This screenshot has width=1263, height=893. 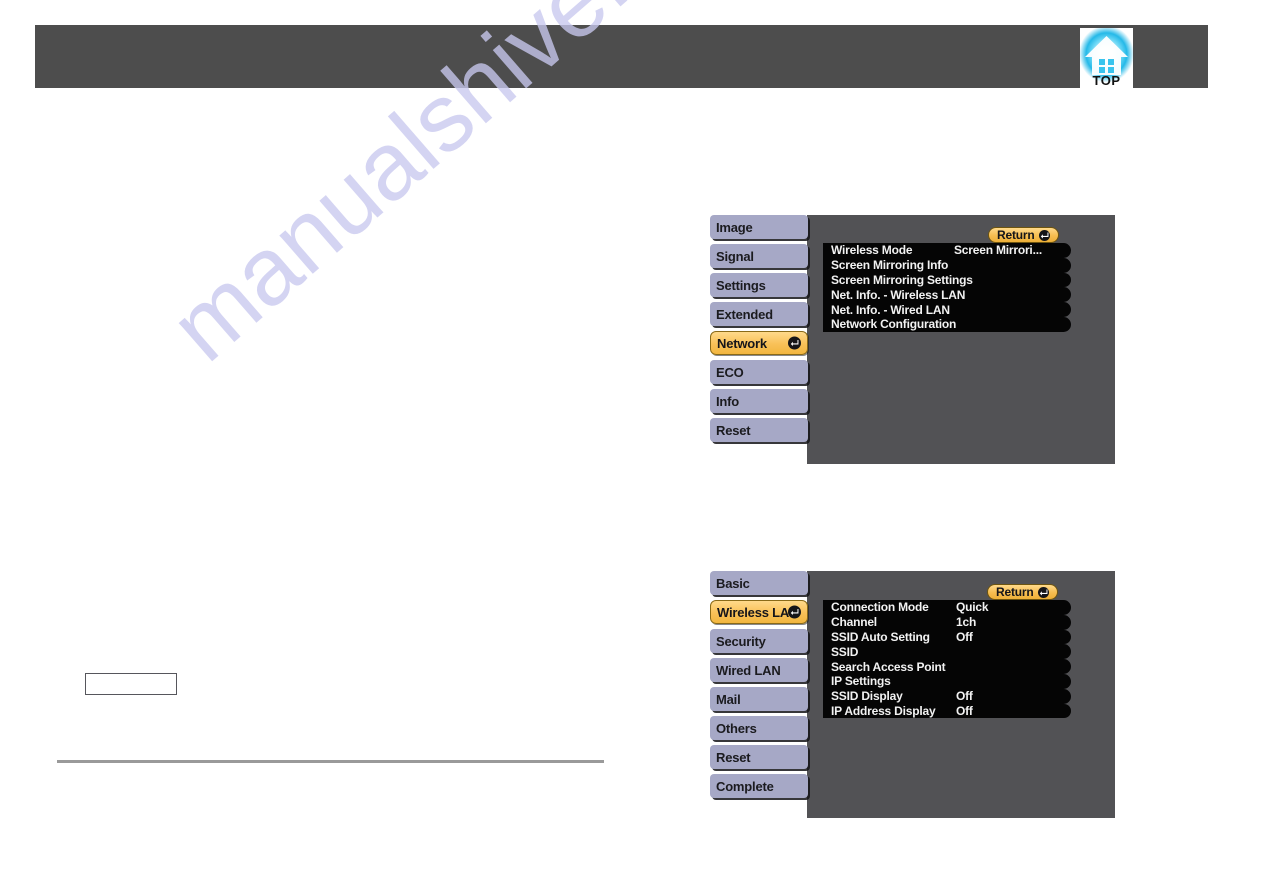 I want to click on osd-item-label: Screen Mirroring Info, so click(x=890, y=265).